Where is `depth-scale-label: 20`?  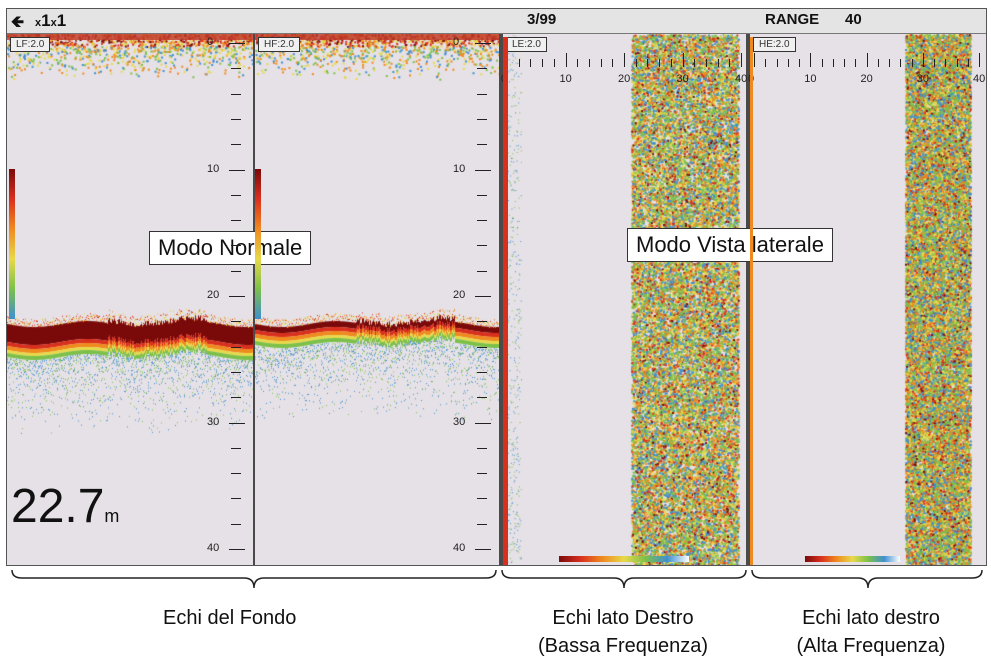 depth-scale-label: 20 is located at coordinates (459, 295).